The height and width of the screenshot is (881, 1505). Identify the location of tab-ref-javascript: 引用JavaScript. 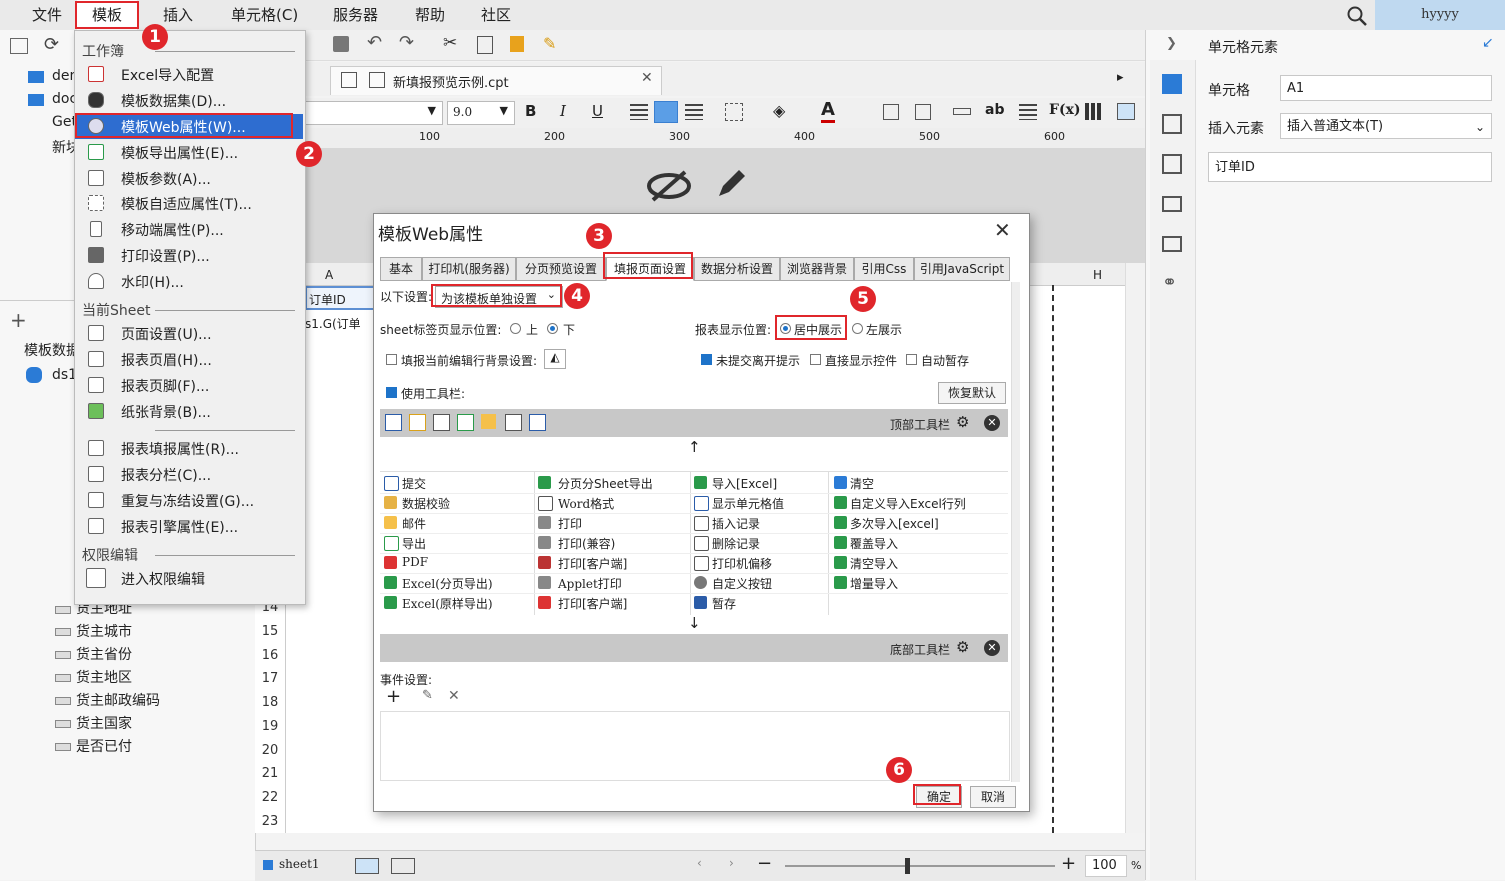
(962, 269).